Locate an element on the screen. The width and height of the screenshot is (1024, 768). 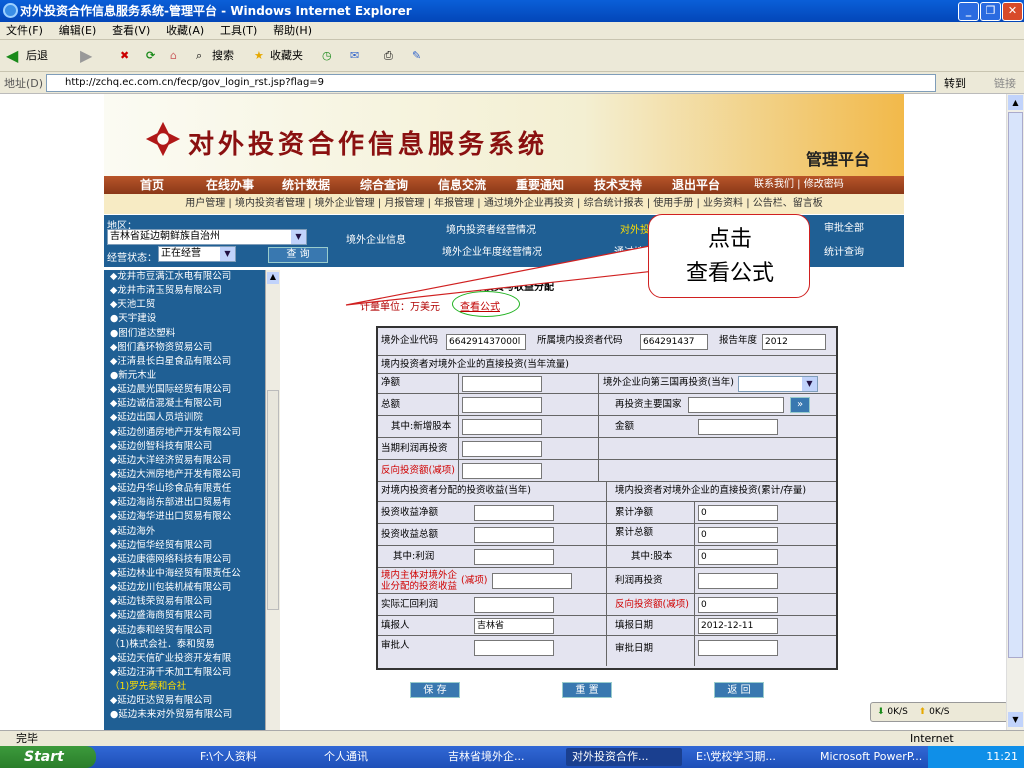
company-list-item: ◆延边诚信混凝土有限公司 is located at coordinates (184, 404).